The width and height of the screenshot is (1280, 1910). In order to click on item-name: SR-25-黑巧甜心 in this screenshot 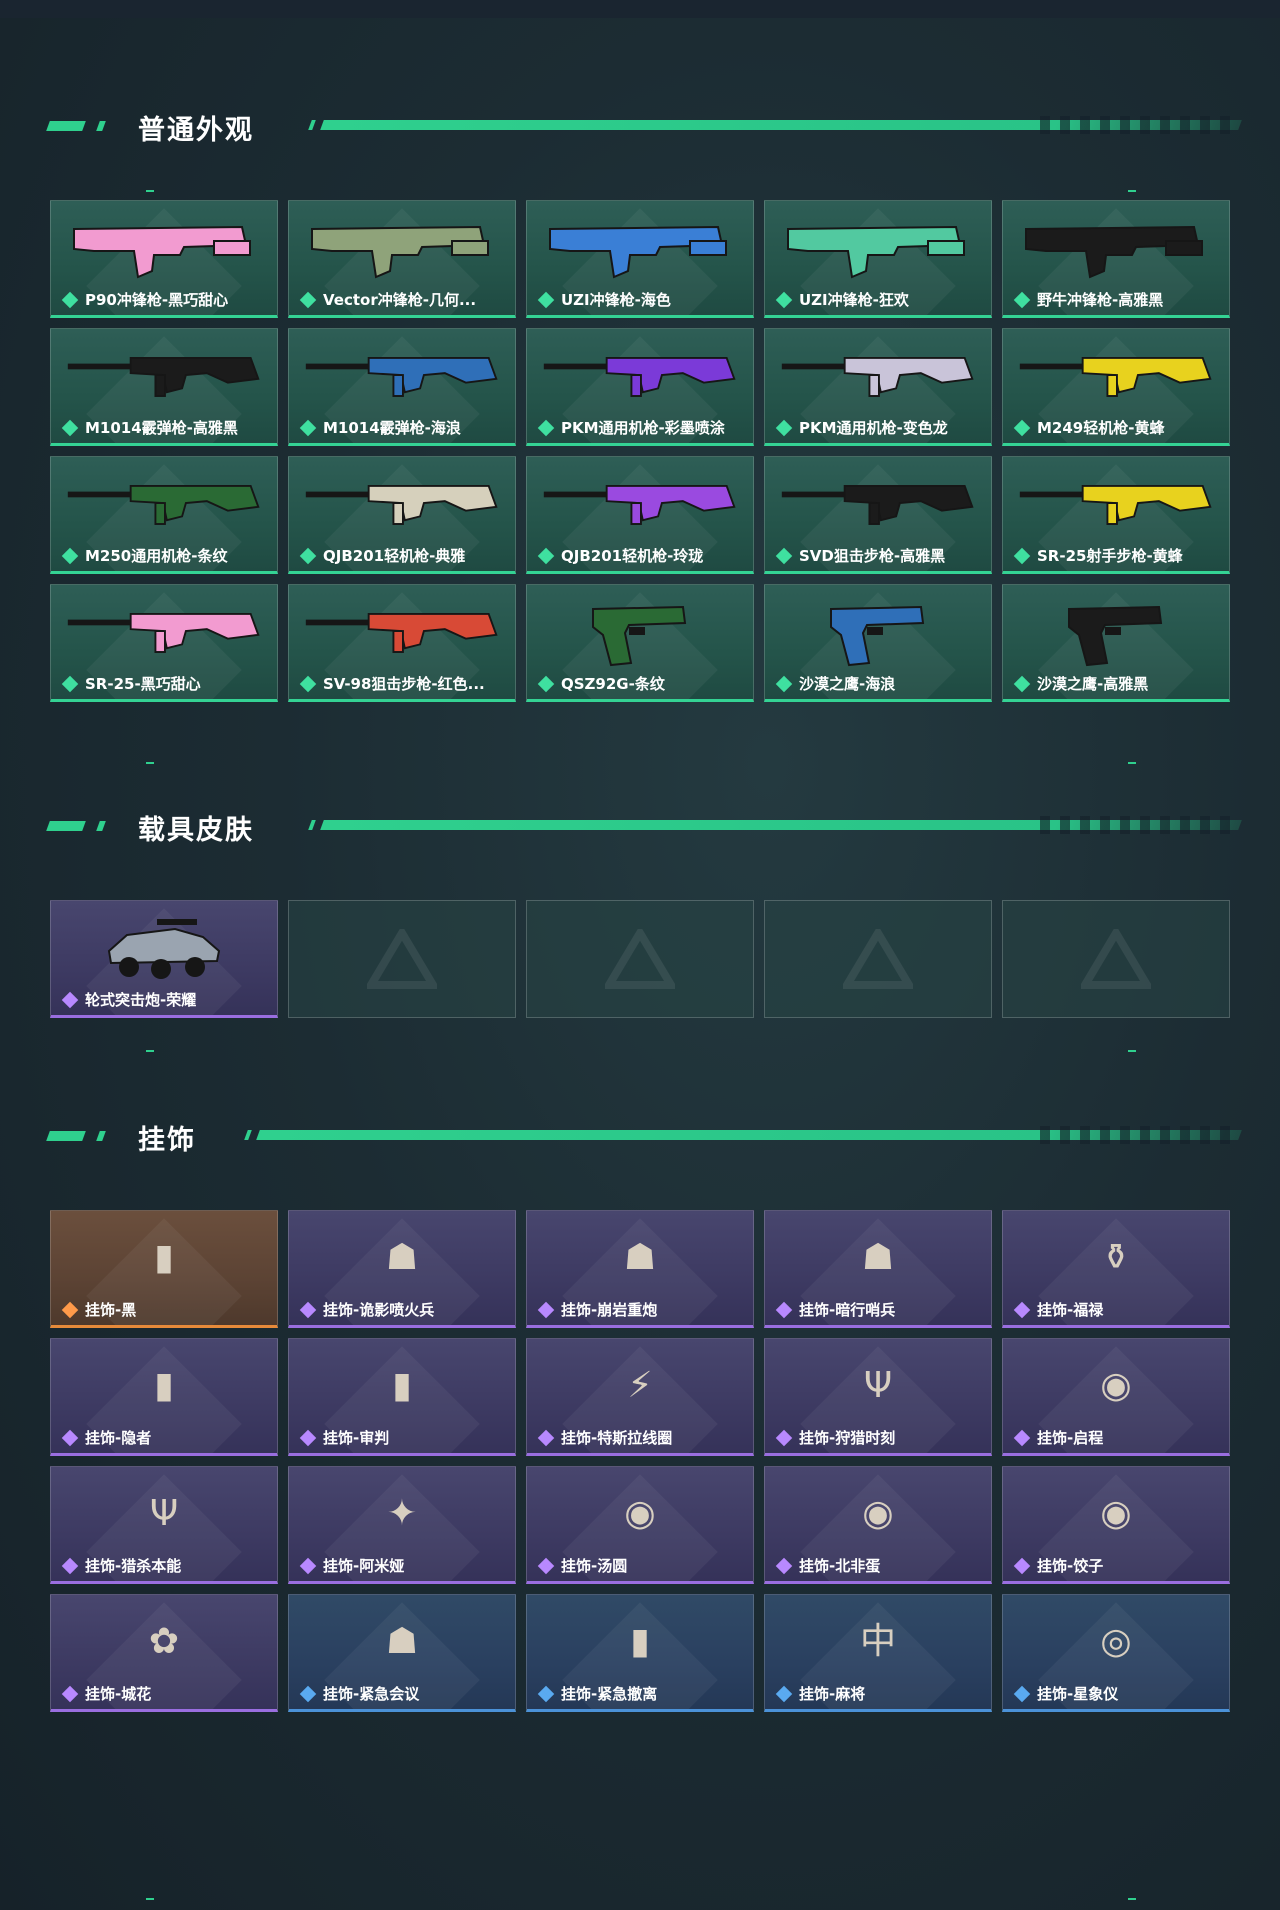, I will do `click(143, 684)`.